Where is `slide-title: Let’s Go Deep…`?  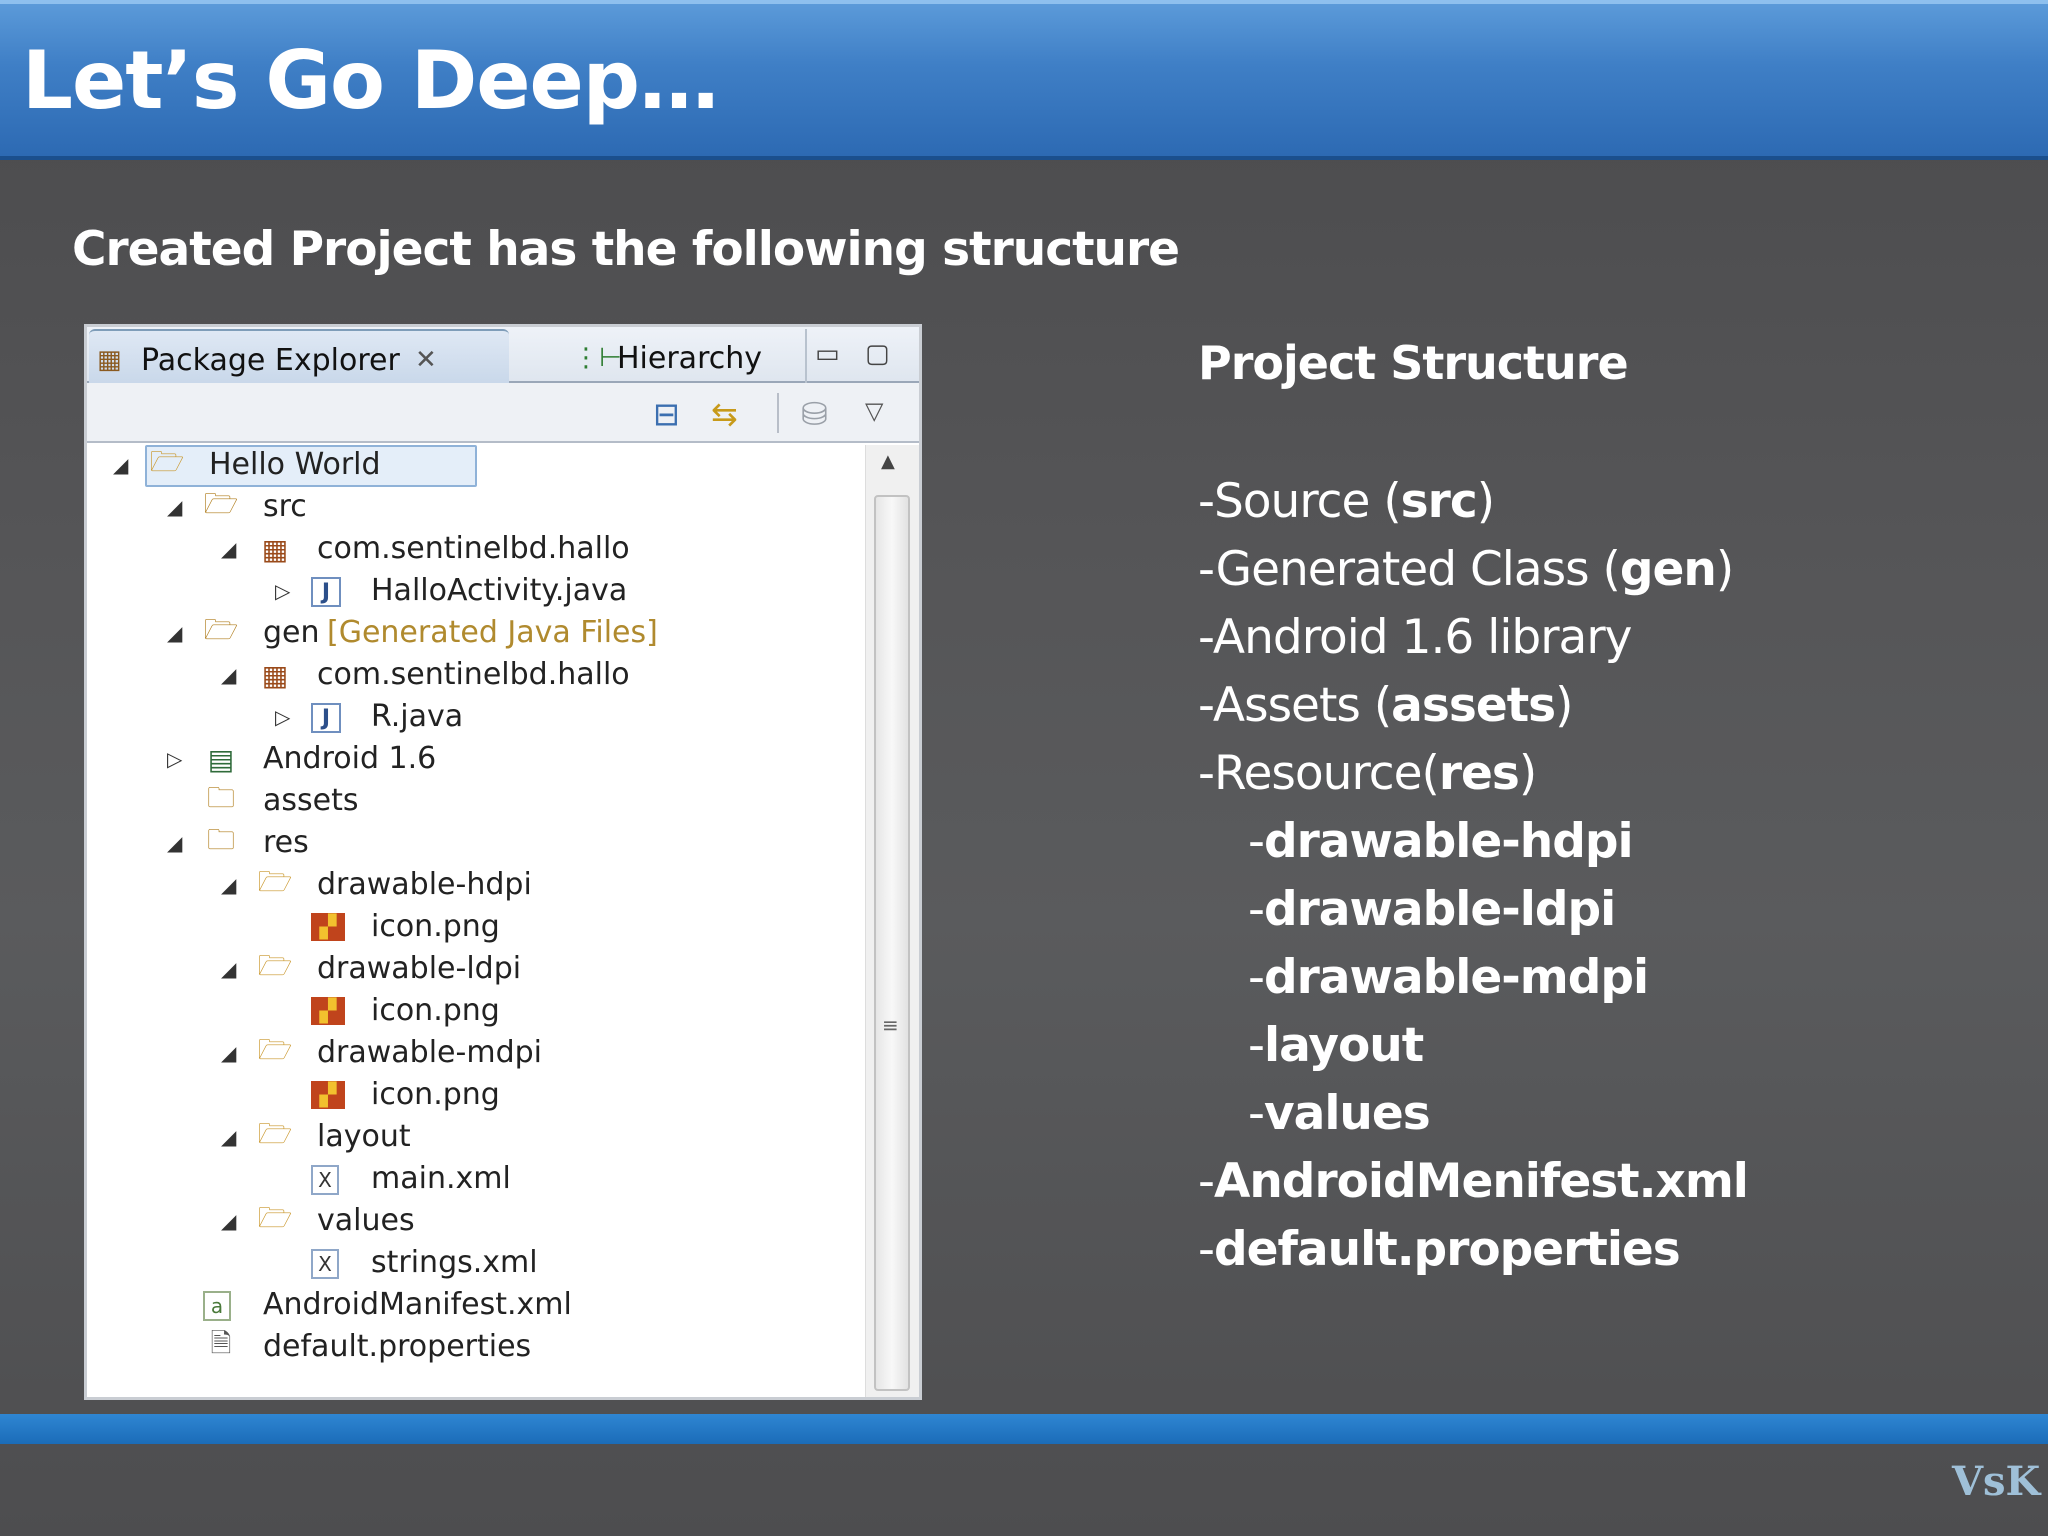 slide-title: Let’s Go Deep… is located at coordinates (370, 80).